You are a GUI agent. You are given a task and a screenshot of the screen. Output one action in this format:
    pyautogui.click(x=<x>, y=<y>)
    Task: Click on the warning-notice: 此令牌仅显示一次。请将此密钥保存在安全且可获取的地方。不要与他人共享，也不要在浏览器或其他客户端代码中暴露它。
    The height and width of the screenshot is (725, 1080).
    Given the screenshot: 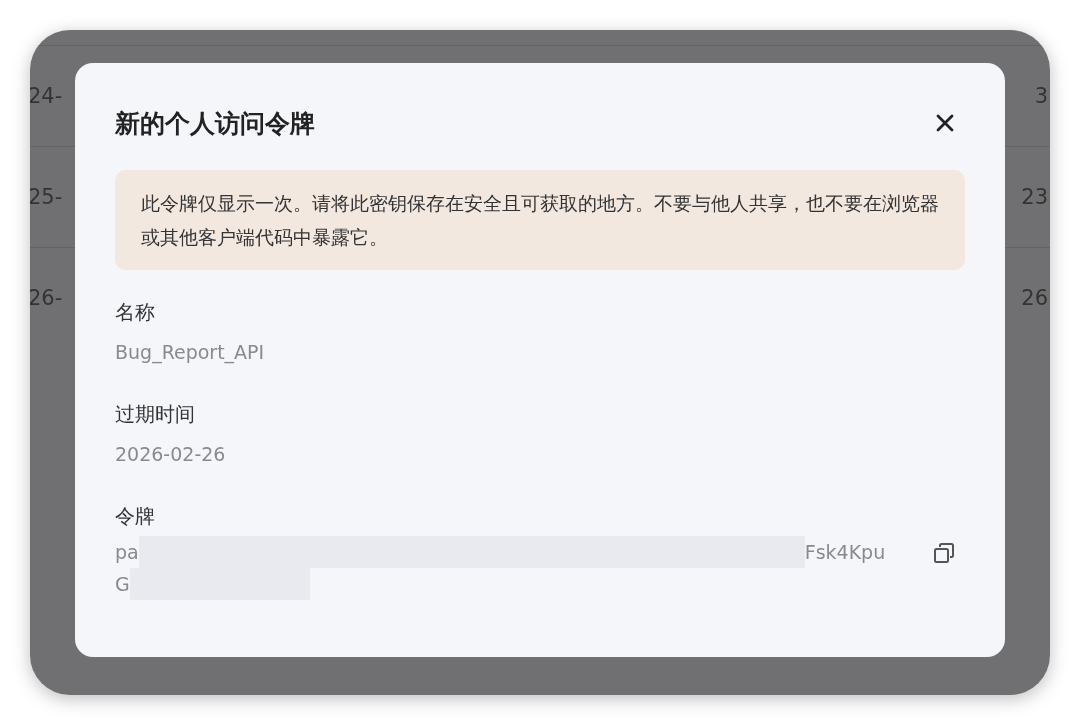 What is the action you would take?
    pyautogui.click(x=540, y=220)
    